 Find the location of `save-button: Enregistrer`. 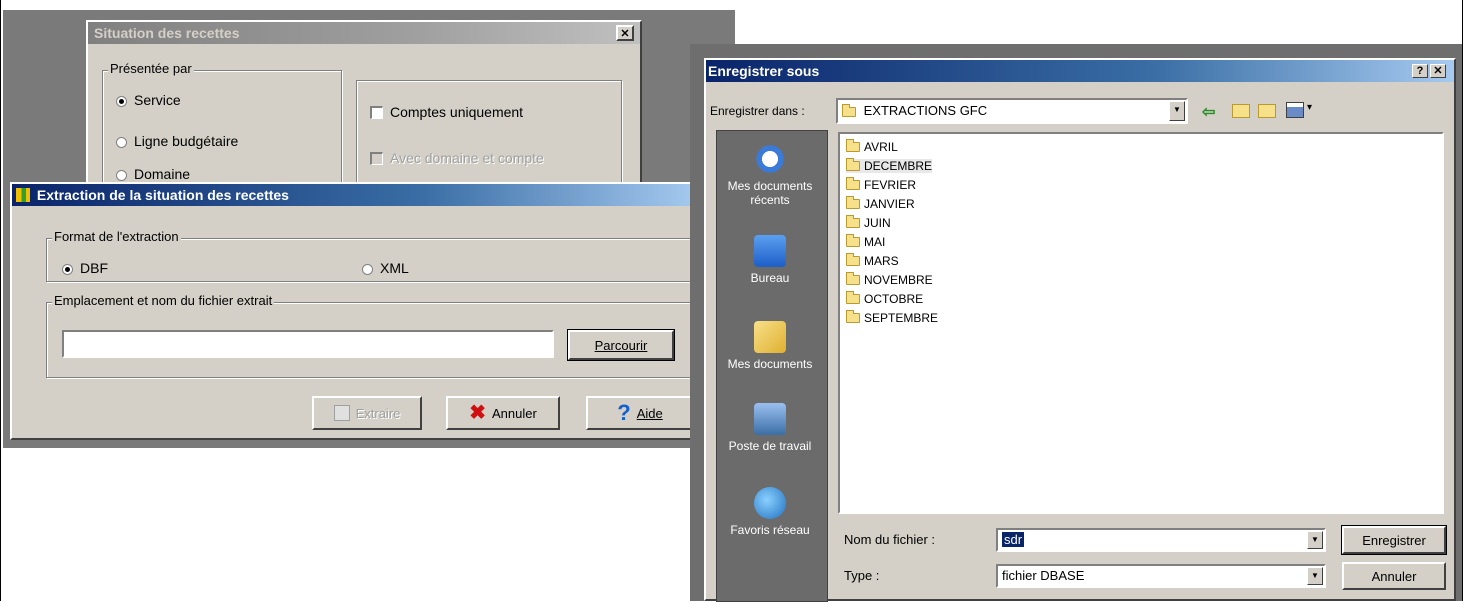

save-button: Enregistrer is located at coordinates (1394, 540).